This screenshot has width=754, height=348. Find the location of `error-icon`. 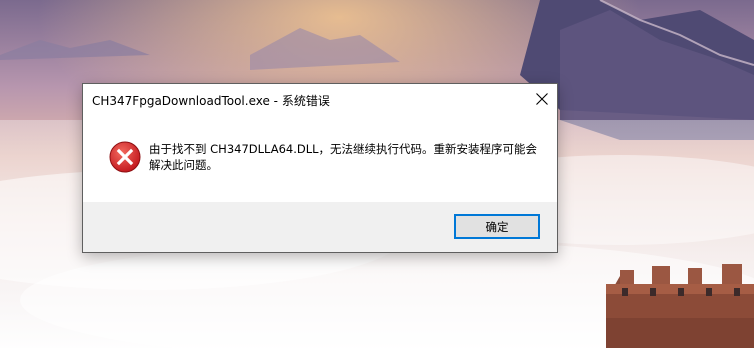

error-icon is located at coordinates (125, 157).